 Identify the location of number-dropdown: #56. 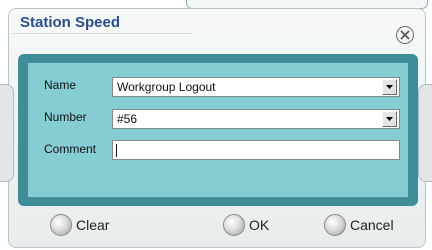
(256, 119).